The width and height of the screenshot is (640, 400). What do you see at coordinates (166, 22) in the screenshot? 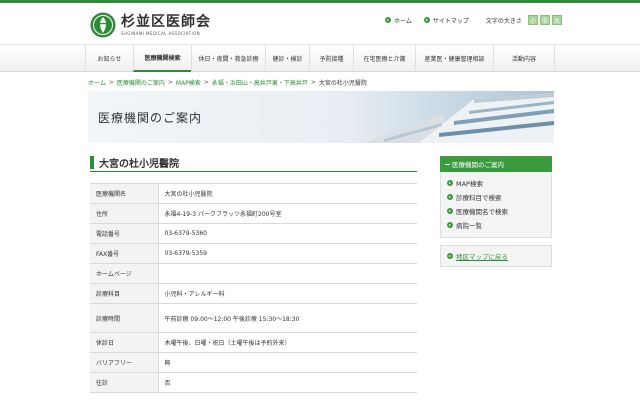
I see `logo-name: 杉並区医師会` at bounding box center [166, 22].